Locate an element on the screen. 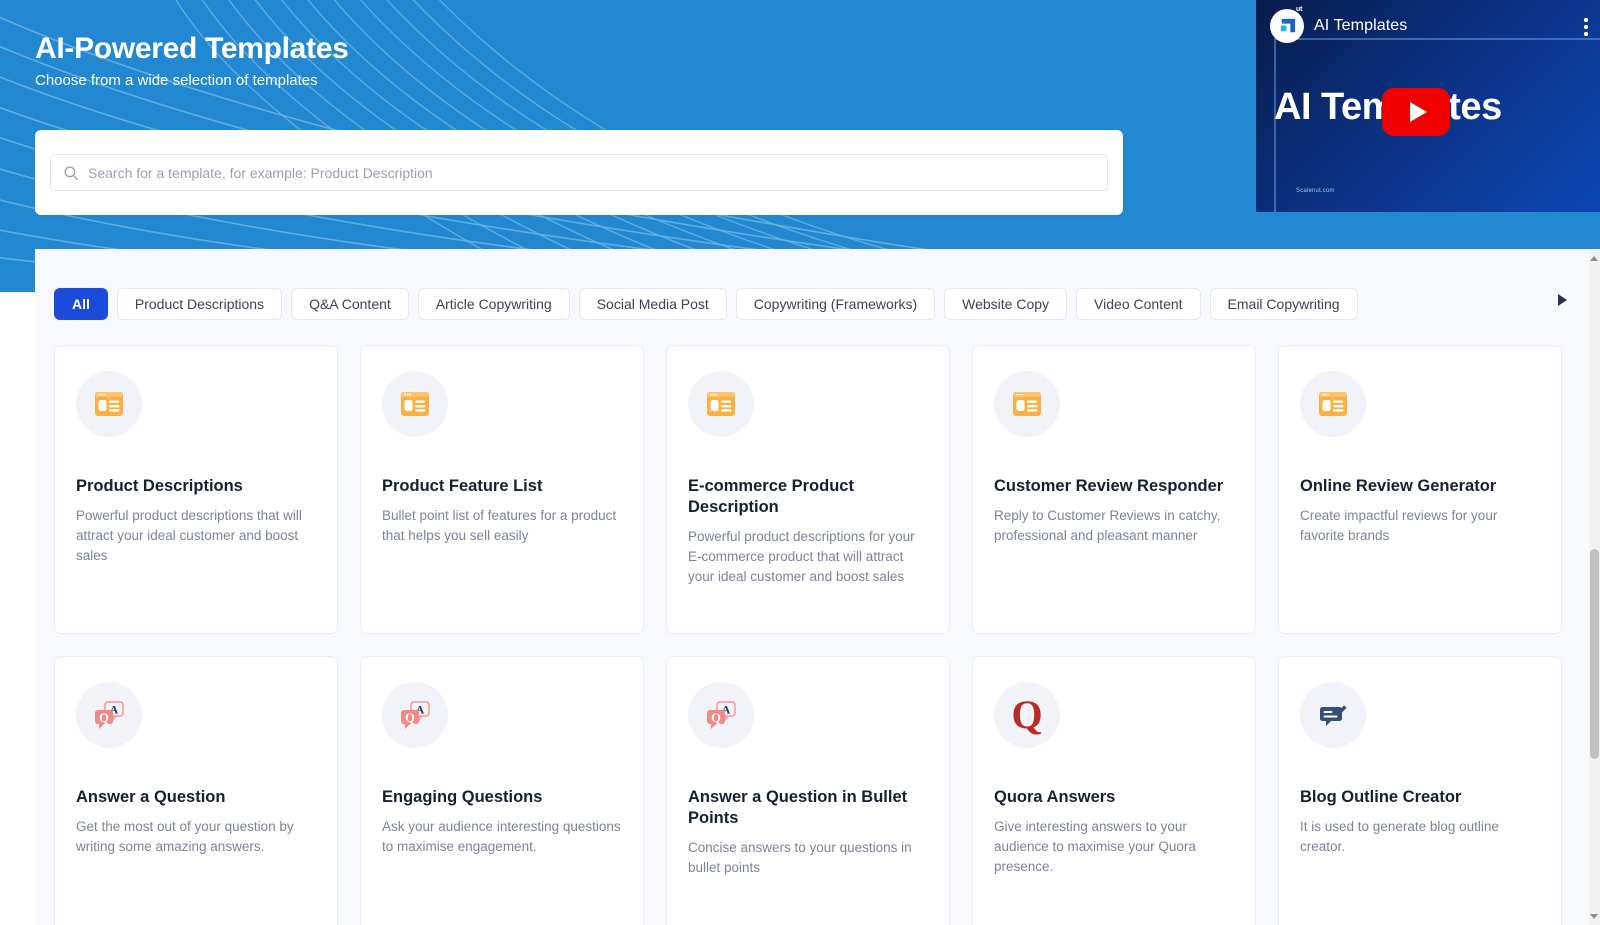 The height and width of the screenshot is (925, 1600). scroll-up-arrow-icon is located at coordinates (1594, 258).